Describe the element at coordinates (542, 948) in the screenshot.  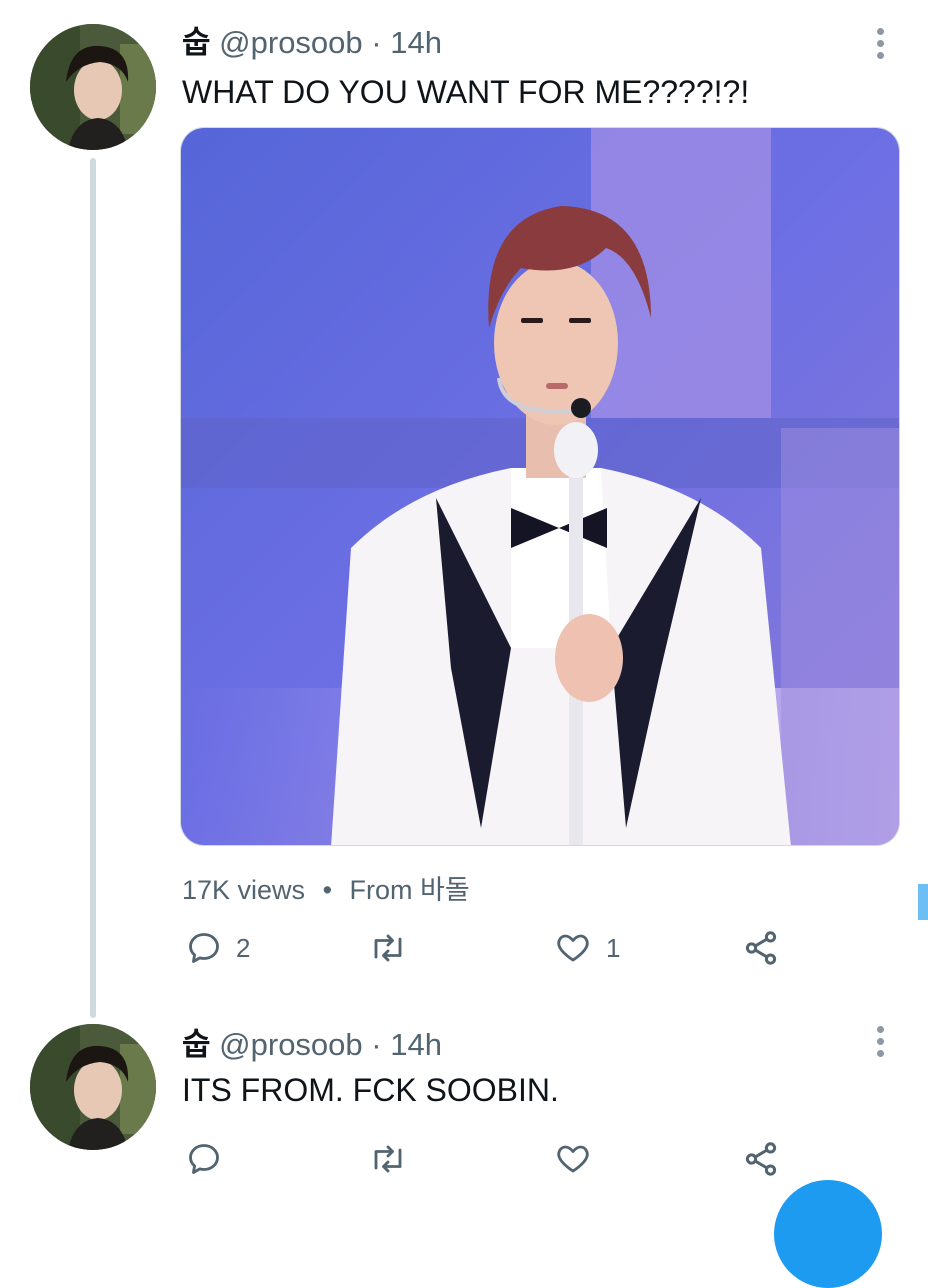
I see `tweet-actions: 2 1` at that location.